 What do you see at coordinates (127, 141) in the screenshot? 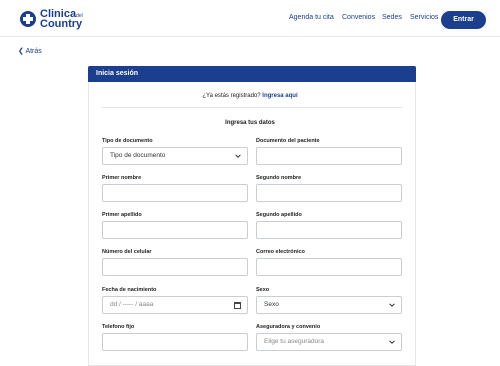
I see `tipo-documento-label: Tipo de documento` at bounding box center [127, 141].